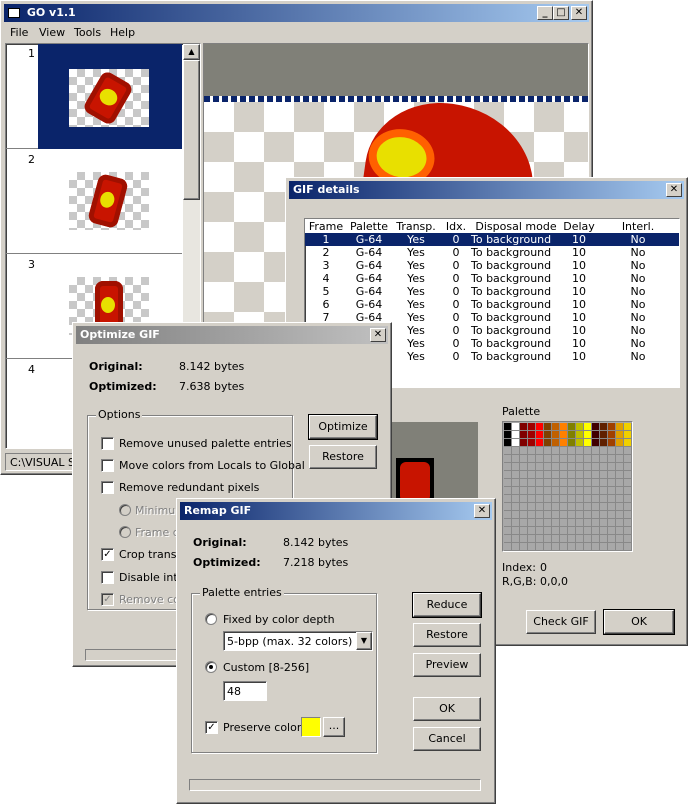 The image size is (690, 804). Describe the element at coordinates (211, 667) in the screenshot. I see `custom-radio` at that location.